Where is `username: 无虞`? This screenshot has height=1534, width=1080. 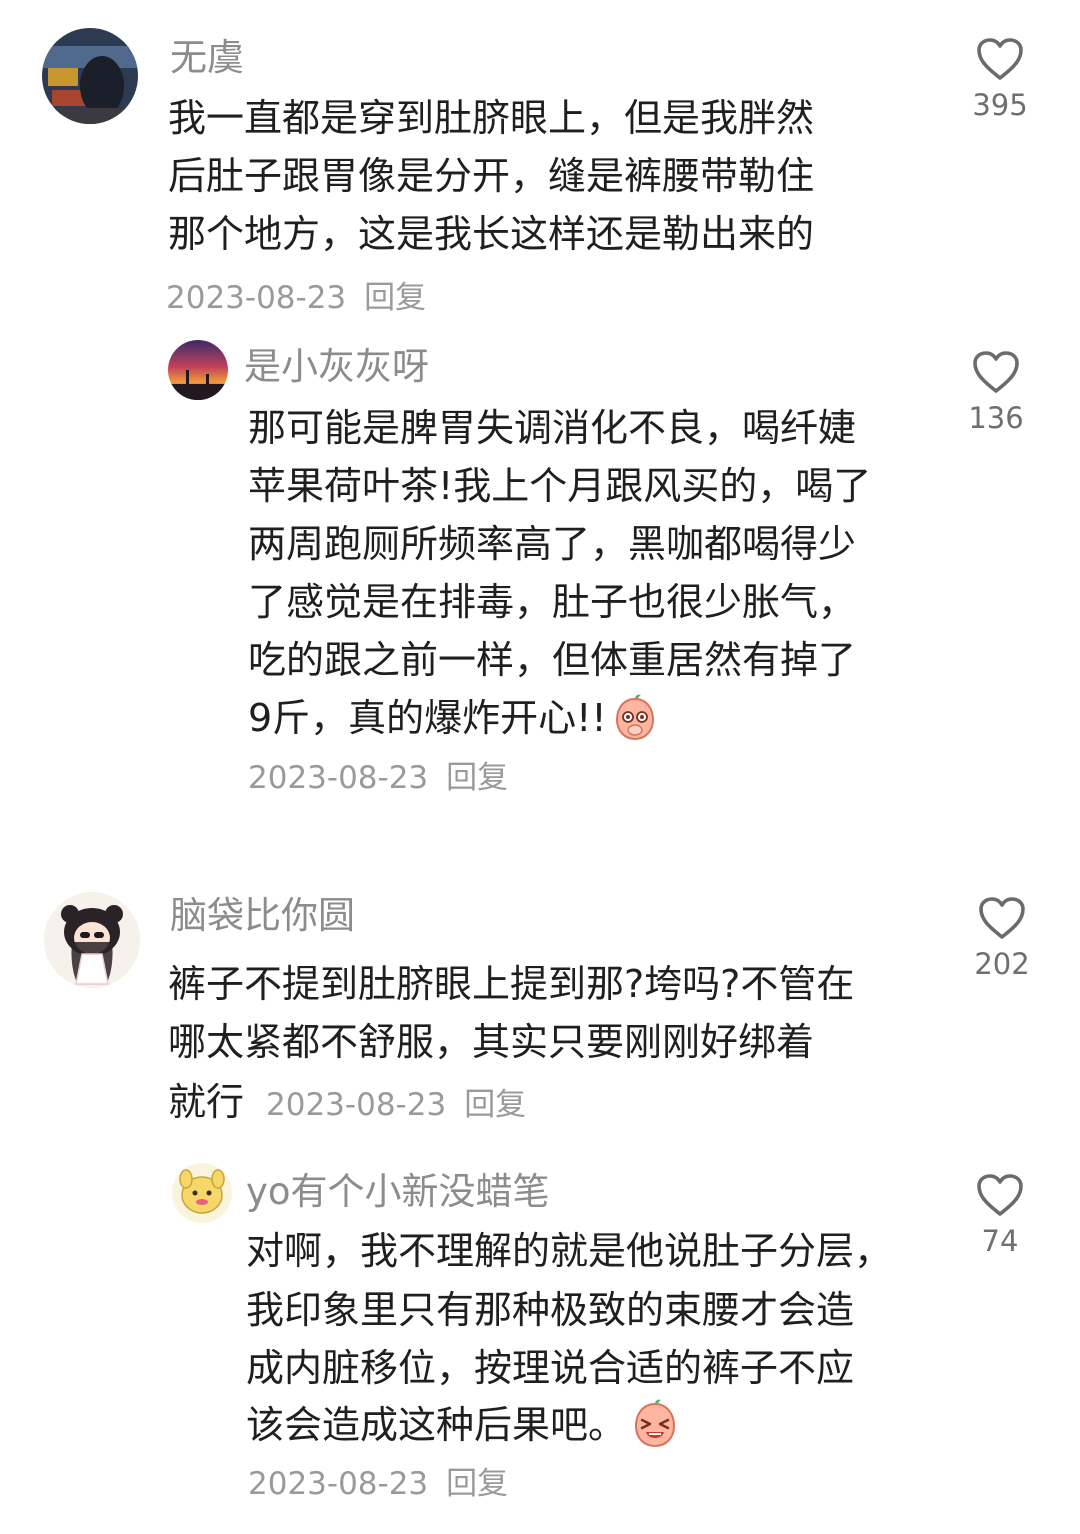 username: 无虞 is located at coordinates (207, 58).